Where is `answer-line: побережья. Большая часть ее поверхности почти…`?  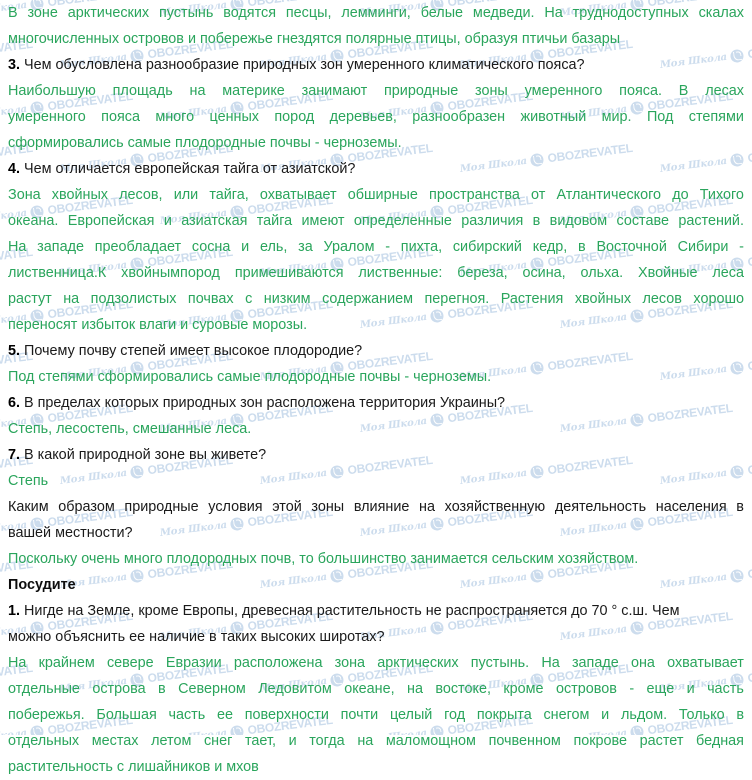 answer-line: побережья. Большая часть ее поверхности почти… is located at coordinates (376, 715).